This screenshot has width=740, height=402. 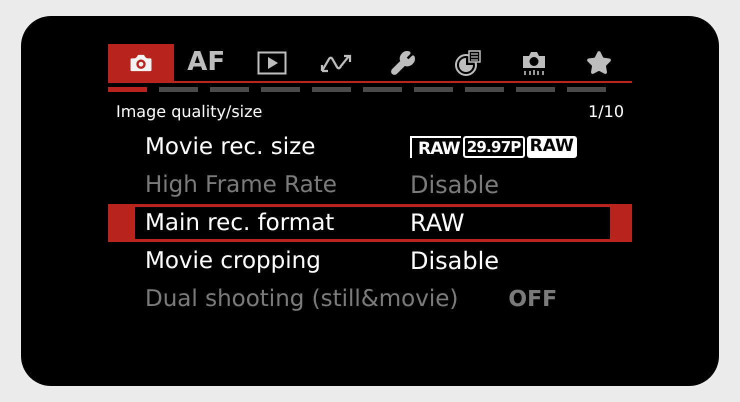 I want to click on frame-rate-badge: 29.97P, so click(x=493, y=147).